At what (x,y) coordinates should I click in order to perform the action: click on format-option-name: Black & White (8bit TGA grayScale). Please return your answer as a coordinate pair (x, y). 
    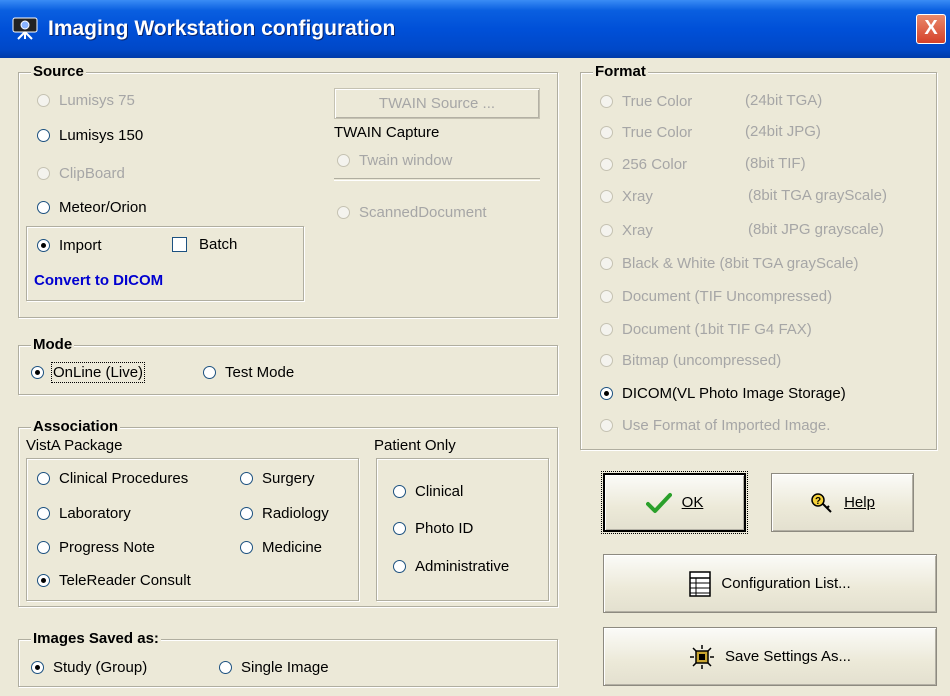
    Looking at the image, I should click on (740, 263).